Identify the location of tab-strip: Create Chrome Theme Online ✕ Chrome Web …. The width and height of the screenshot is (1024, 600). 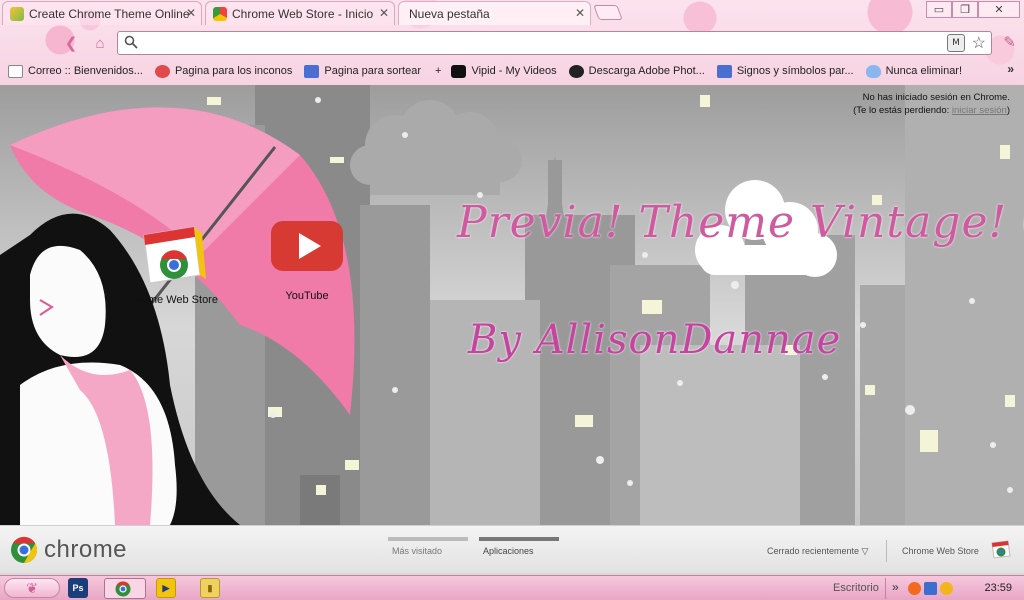
(512, 13).